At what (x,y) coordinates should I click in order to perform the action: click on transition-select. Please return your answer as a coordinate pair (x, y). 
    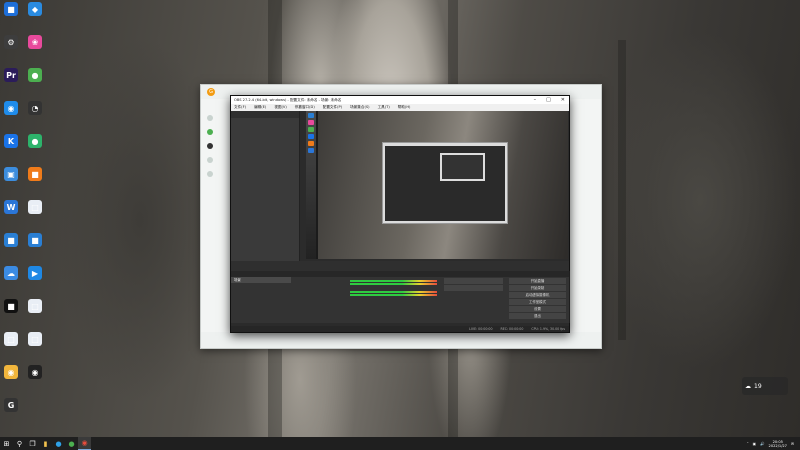
    Looking at the image, I should click on (473, 281).